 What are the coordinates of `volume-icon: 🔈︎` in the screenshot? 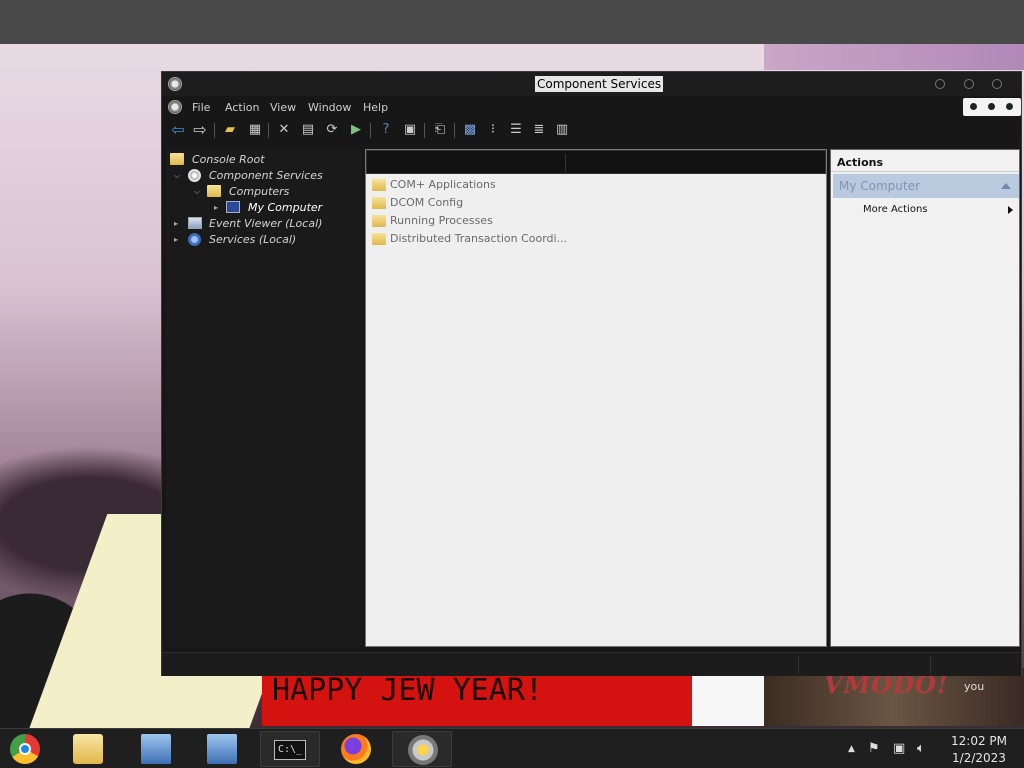 It's located at (921, 748).